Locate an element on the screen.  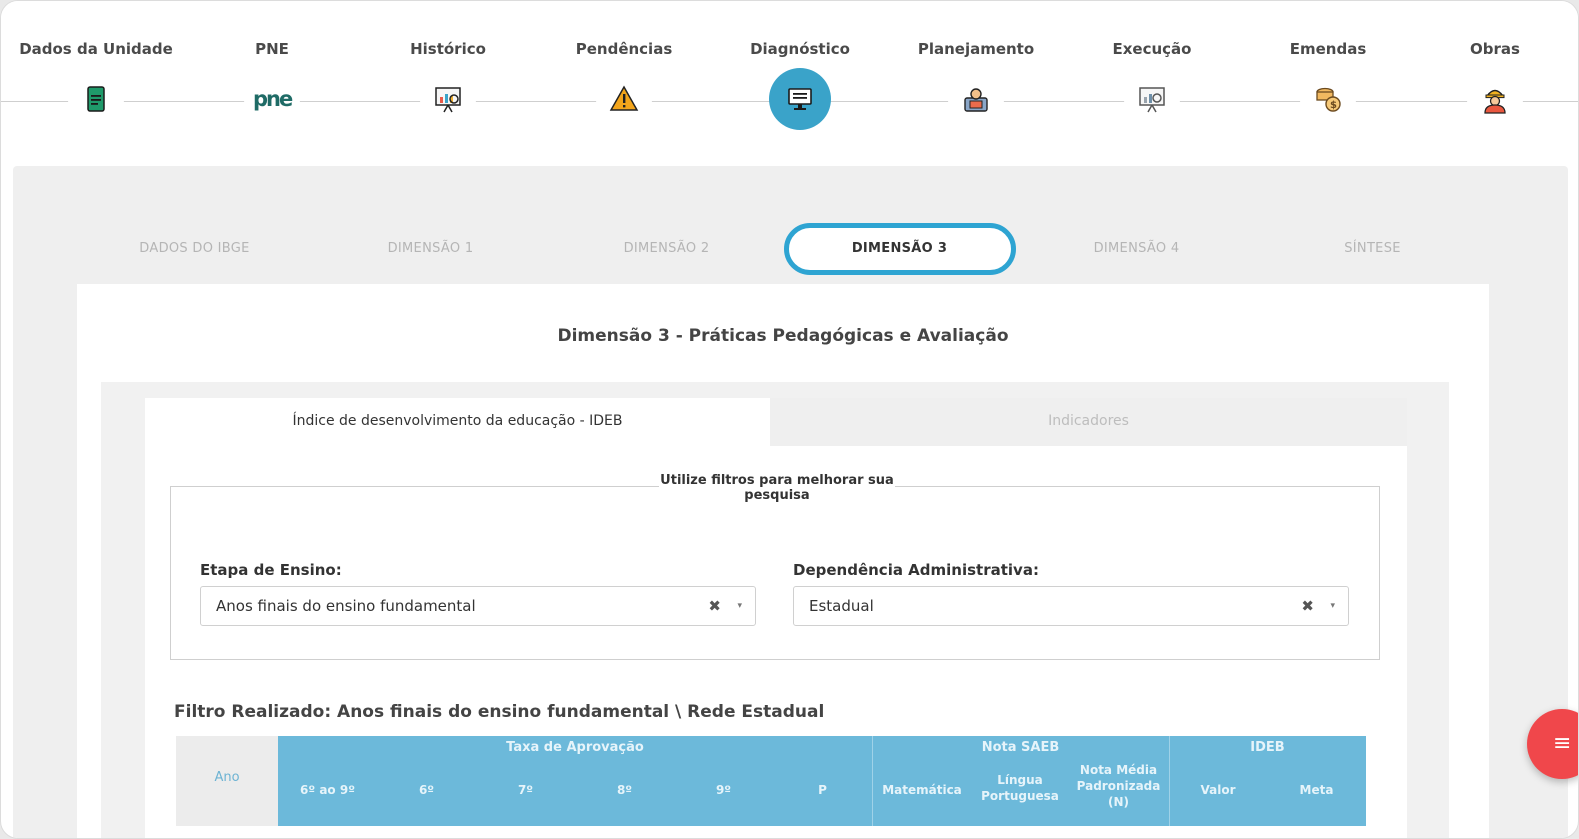
column-header: P is located at coordinates (822, 790).